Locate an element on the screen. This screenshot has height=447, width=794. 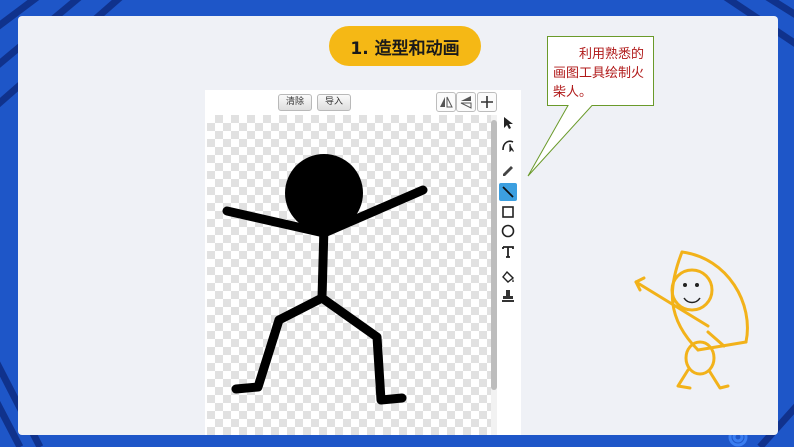
clear-button: 清除 is located at coordinates (295, 102).